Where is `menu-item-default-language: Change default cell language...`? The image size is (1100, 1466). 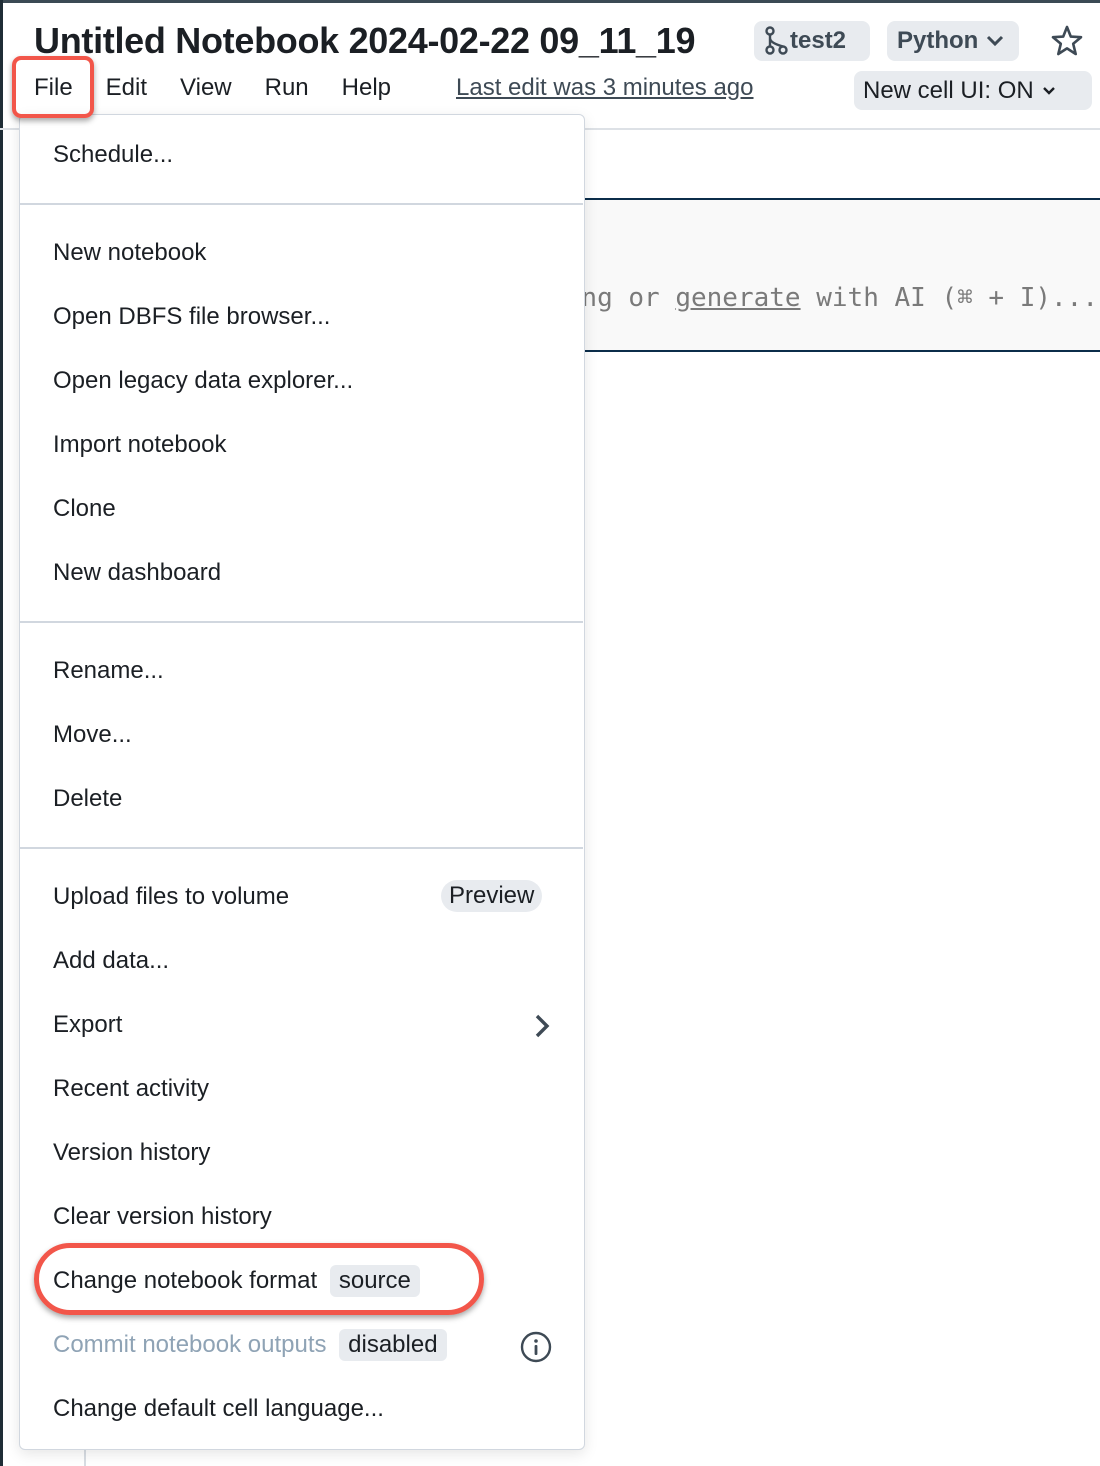 menu-item-default-language: Change default cell language... is located at coordinates (218, 1409).